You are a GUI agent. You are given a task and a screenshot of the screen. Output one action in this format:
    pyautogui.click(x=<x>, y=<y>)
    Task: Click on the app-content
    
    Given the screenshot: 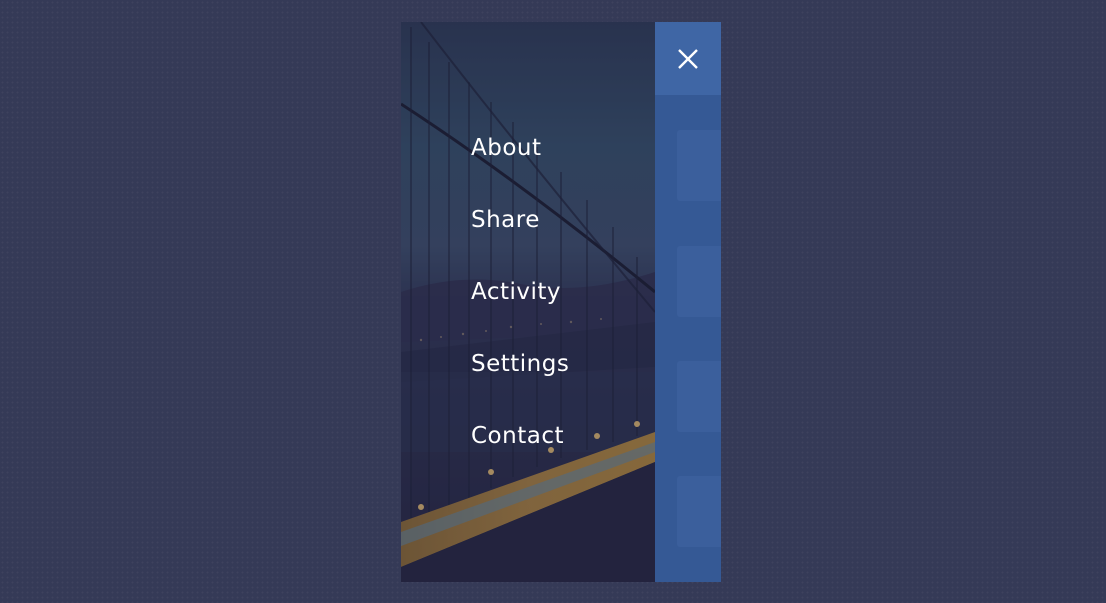 What is the action you would take?
    pyautogui.click(x=688, y=302)
    